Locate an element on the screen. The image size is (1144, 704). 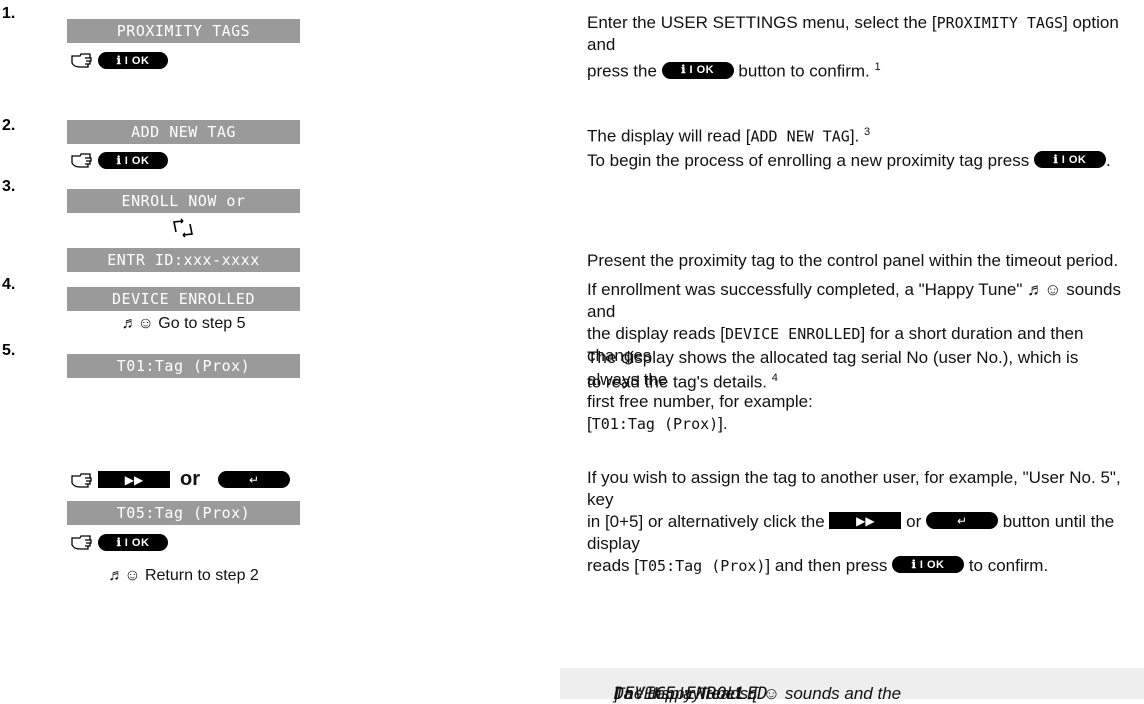
lcd-display-t01-tag: T01:Tag (Prox) is located at coordinates (183, 366).